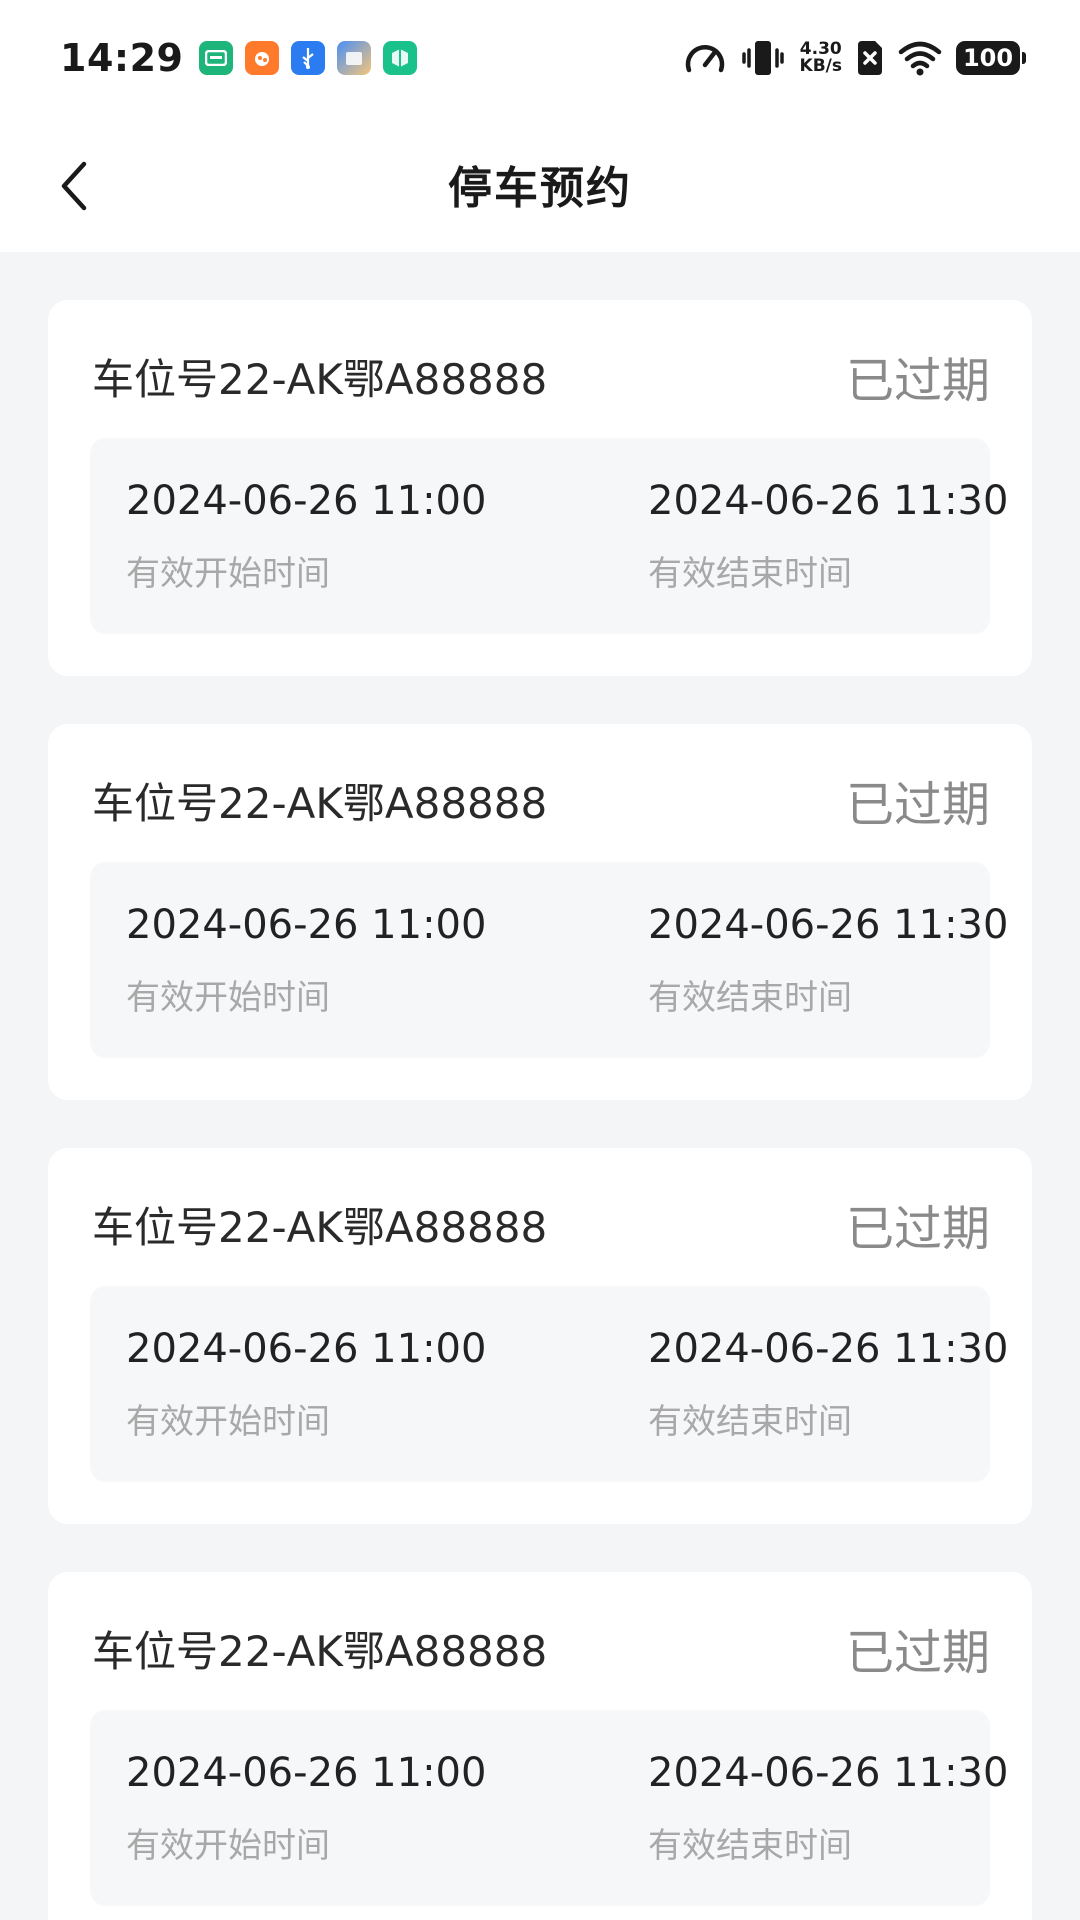 The image size is (1080, 1920). I want to click on chevron-left-icon, so click(74, 186).